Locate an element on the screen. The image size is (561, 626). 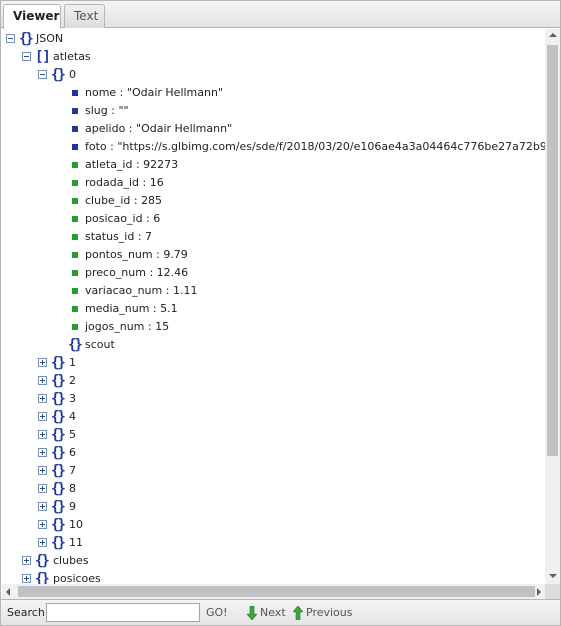
vertical-scrollbar is located at coordinates (552, 306).